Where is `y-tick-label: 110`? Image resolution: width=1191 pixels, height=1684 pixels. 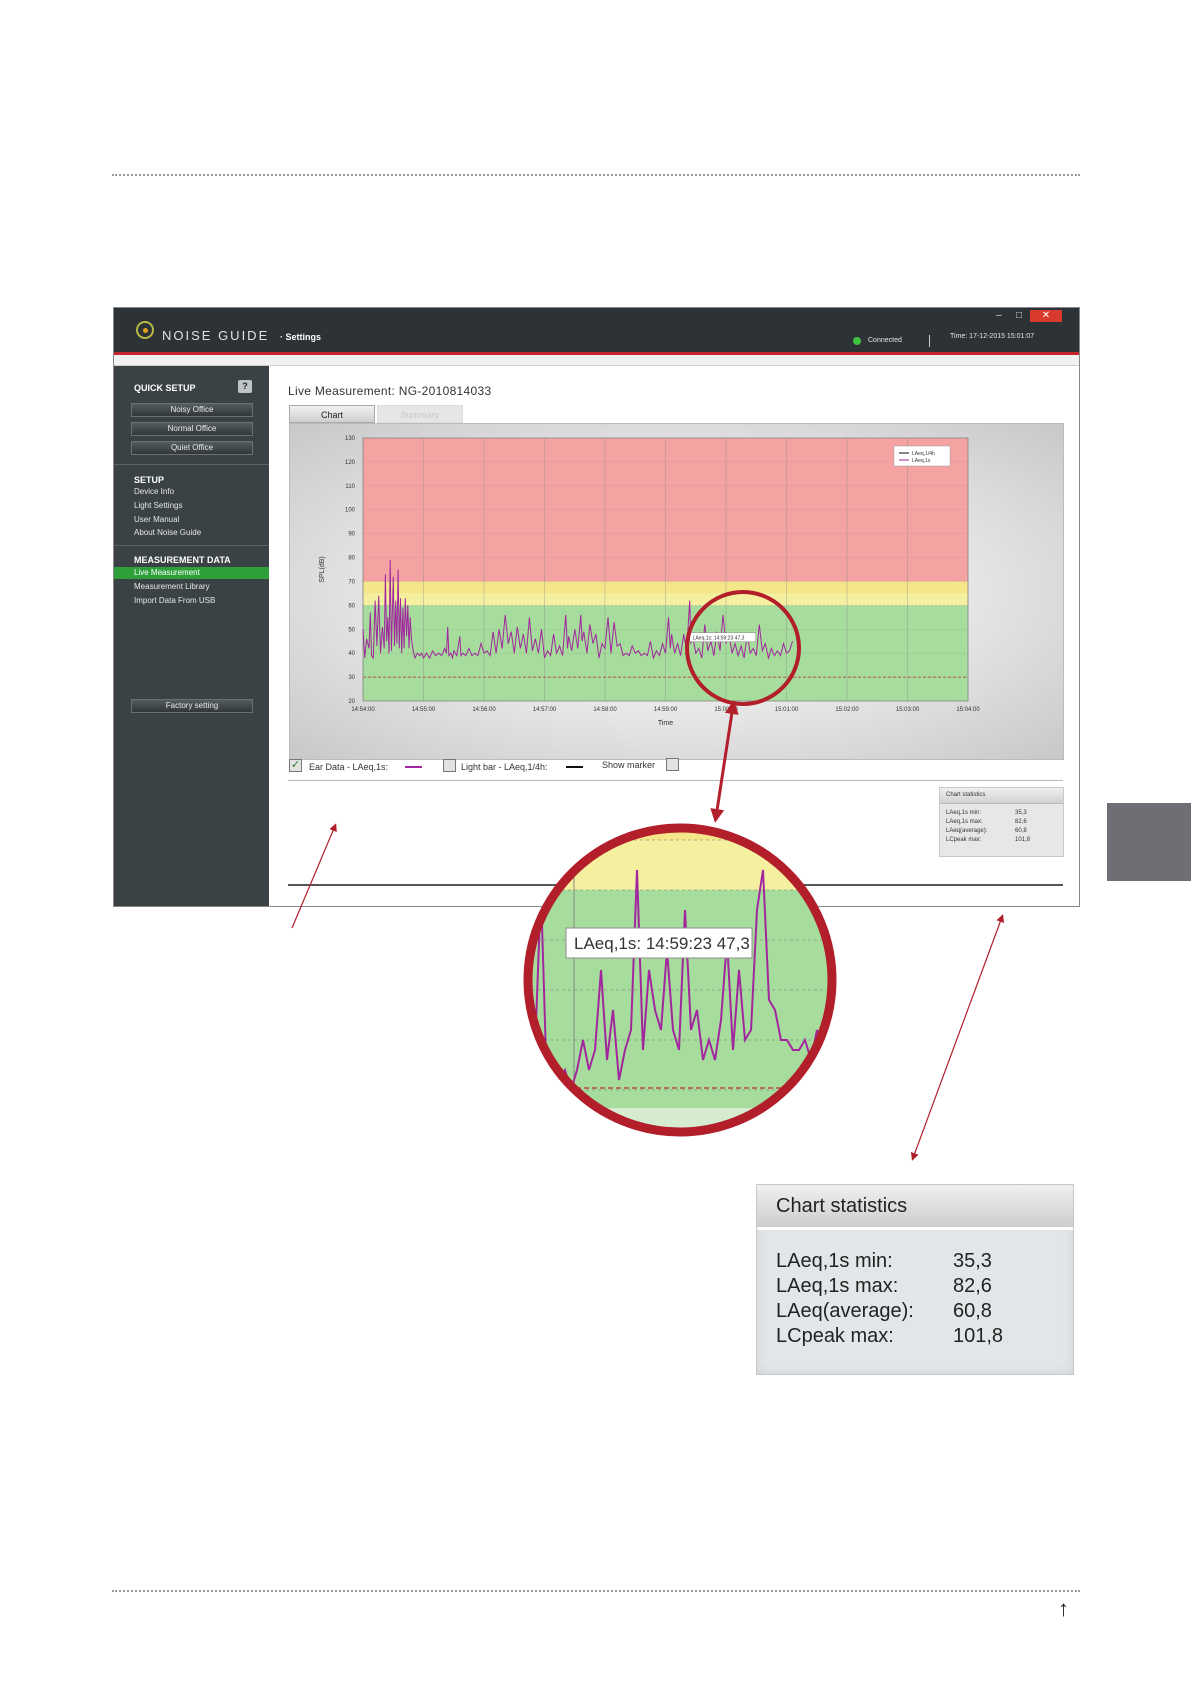
y-tick-label: 110 is located at coordinates (350, 487).